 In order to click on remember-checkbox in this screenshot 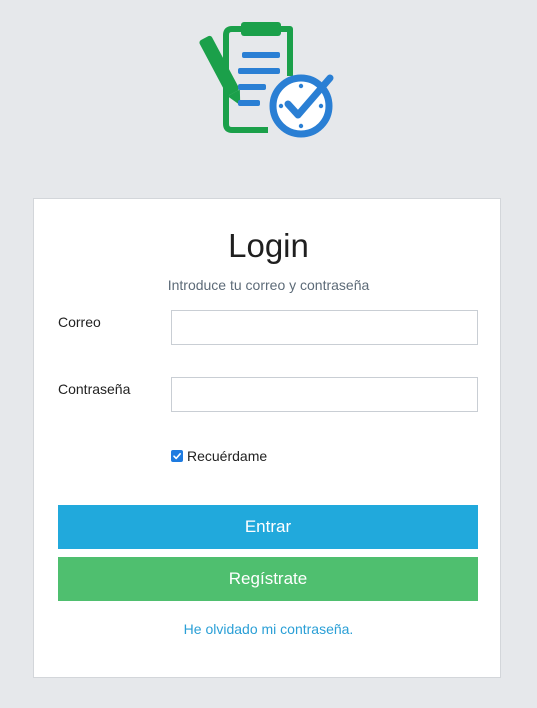, I will do `click(177, 456)`.